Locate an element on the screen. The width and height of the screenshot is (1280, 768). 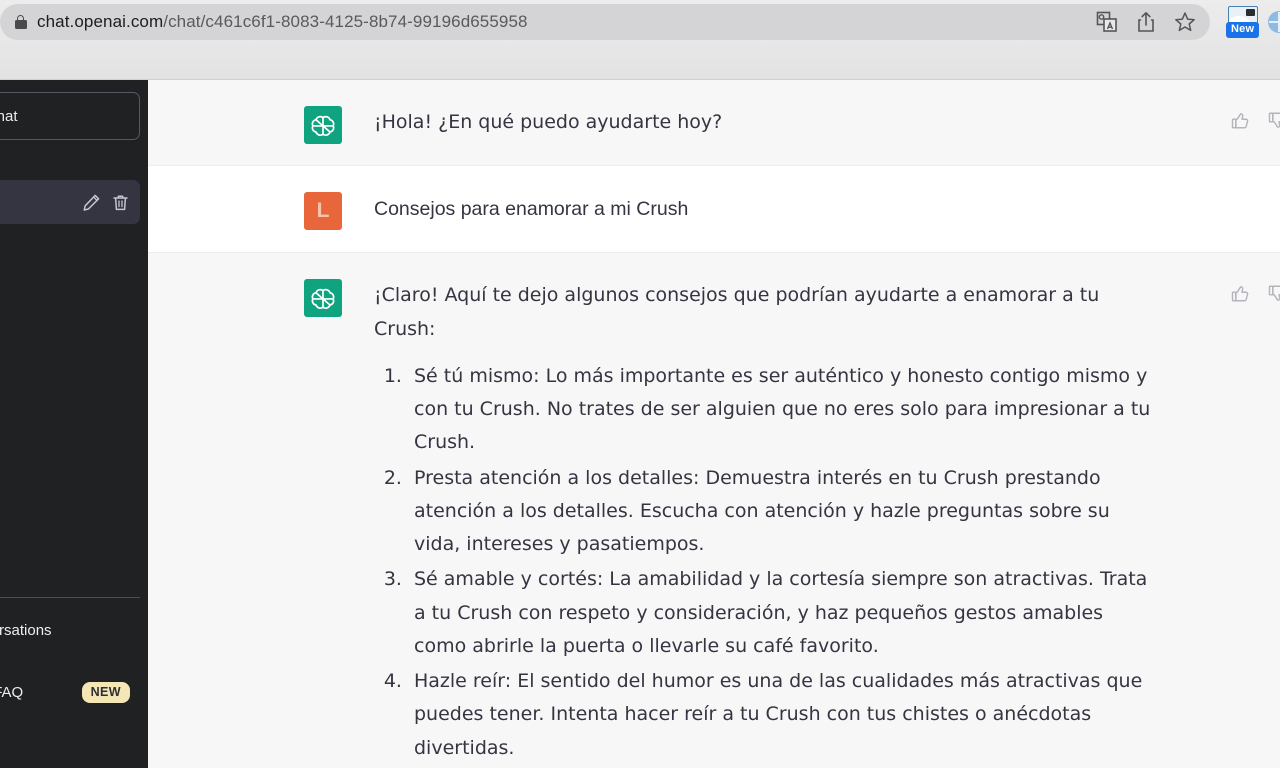
sidebar-chat-title: ayudo? is located at coordinates (37, 202).